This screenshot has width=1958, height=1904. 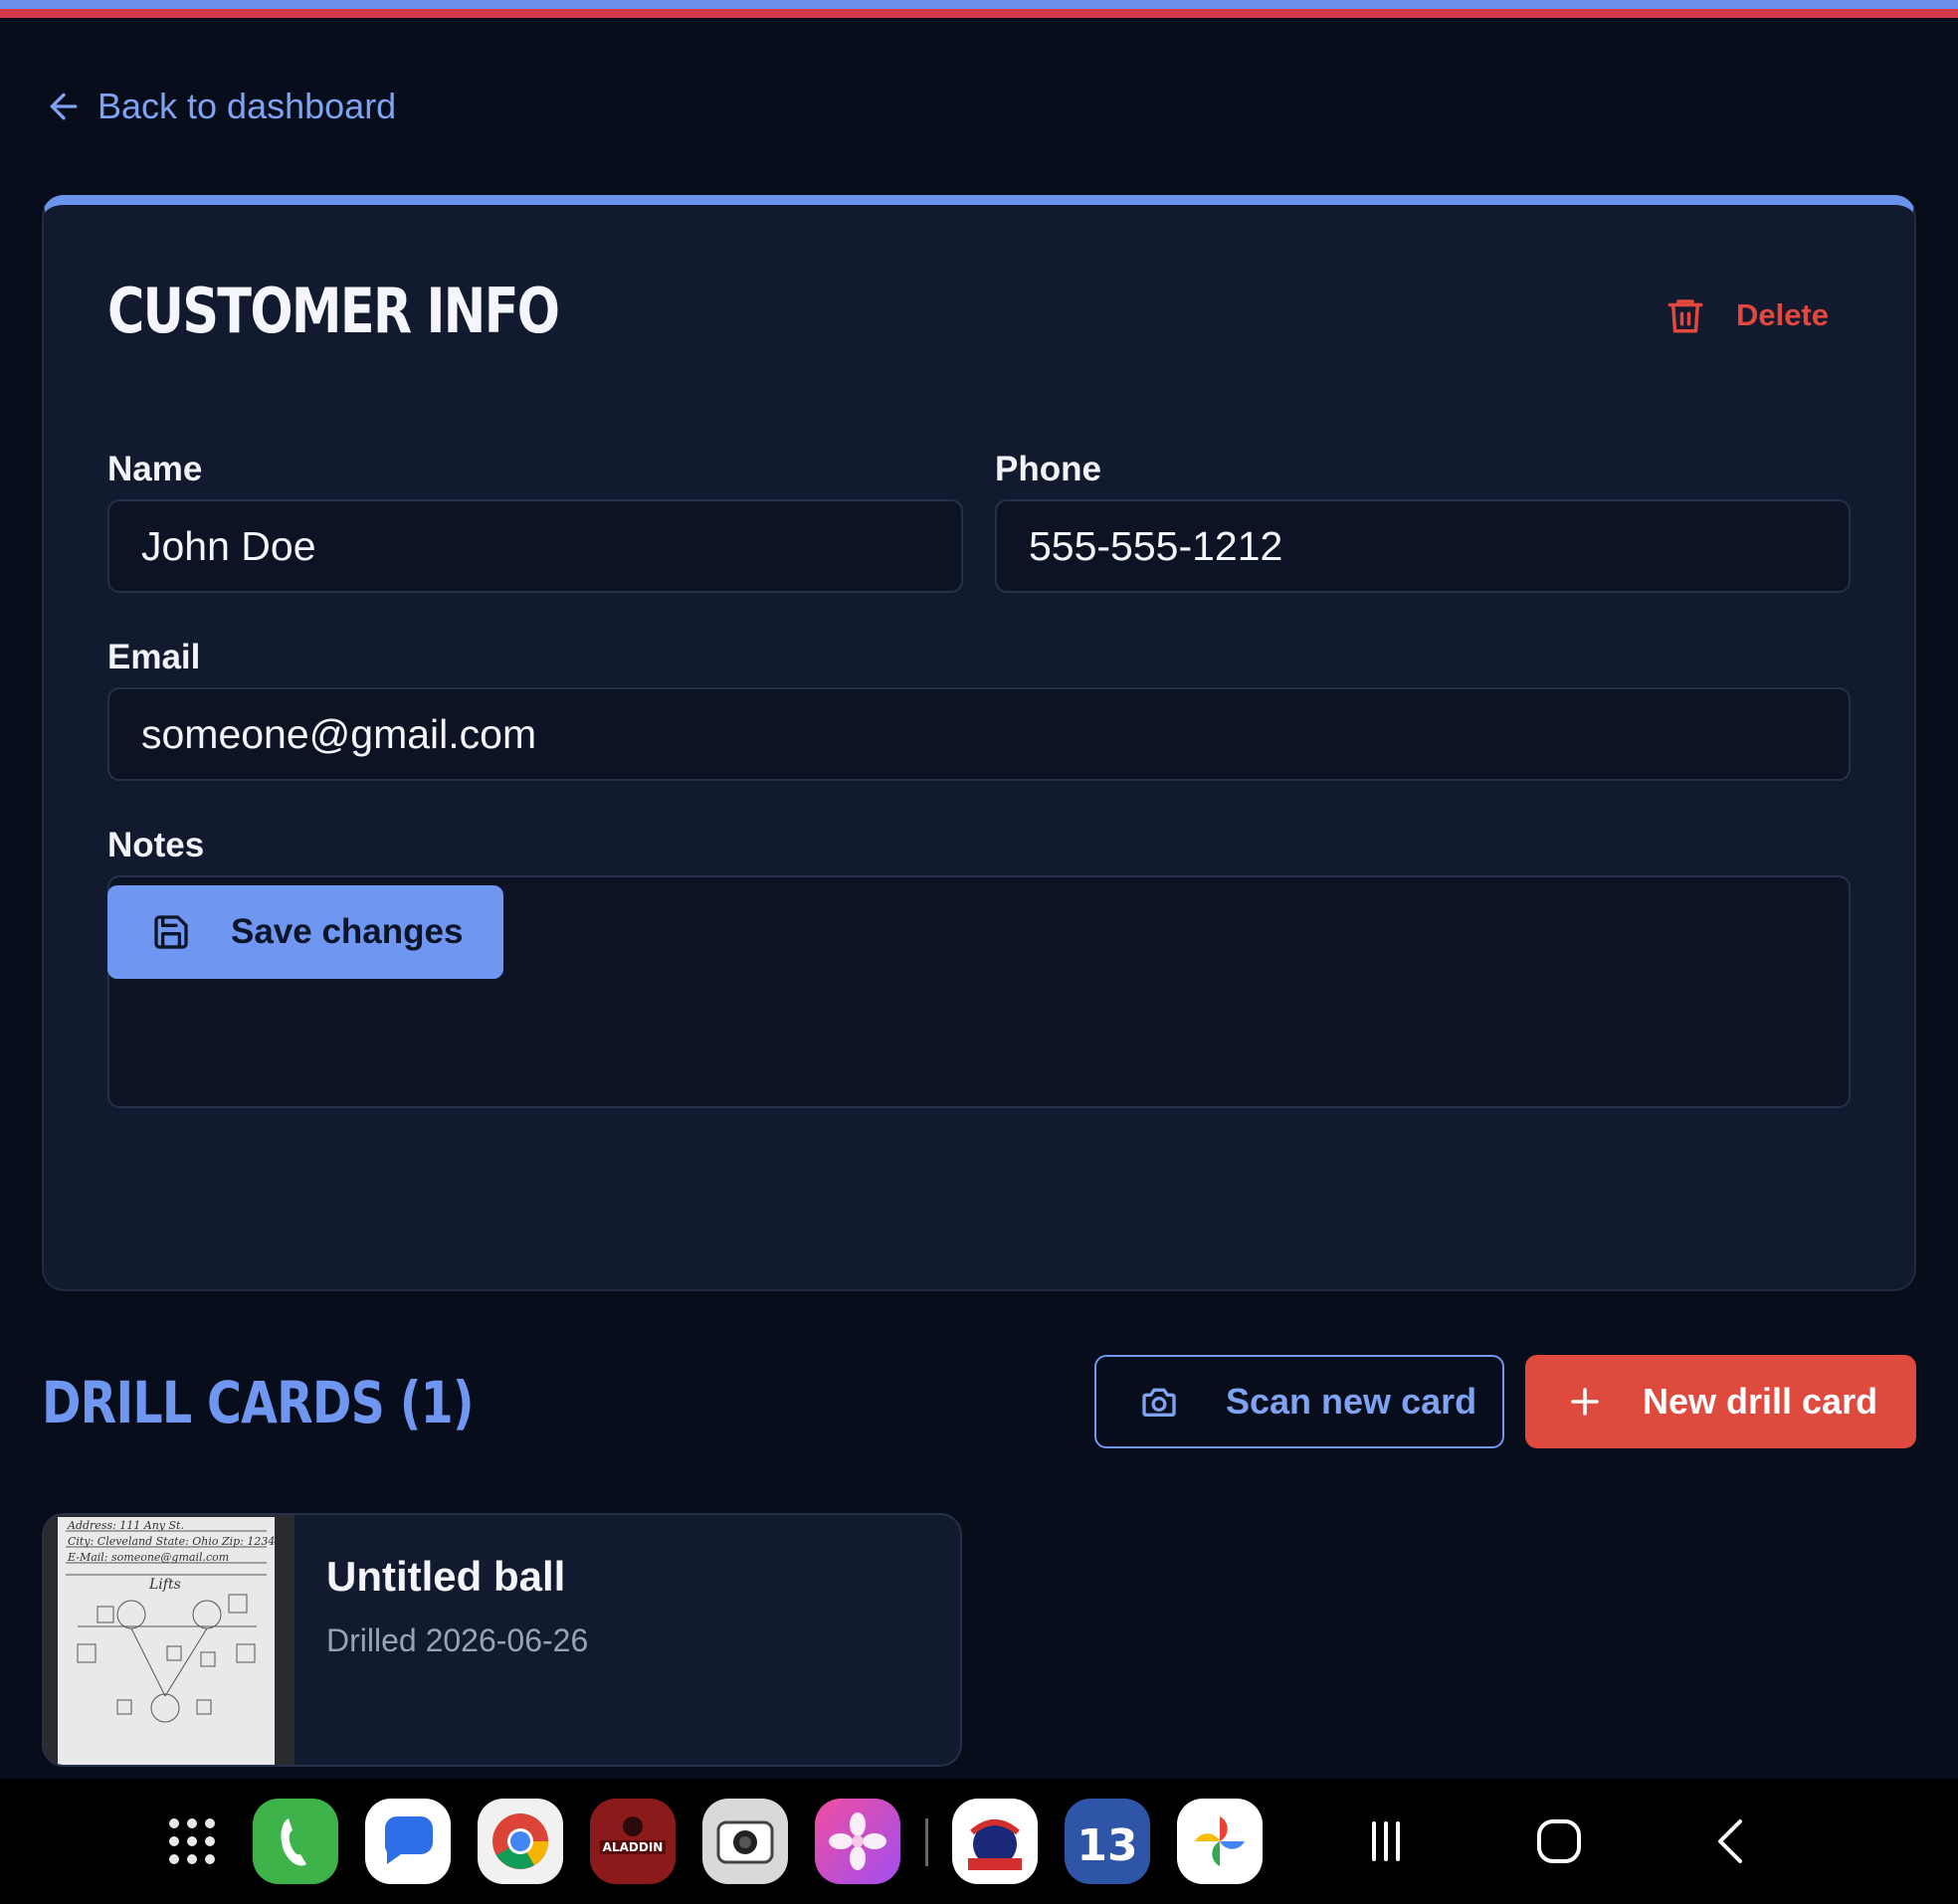 I want to click on delete-button: Delete, so click(x=1746, y=315).